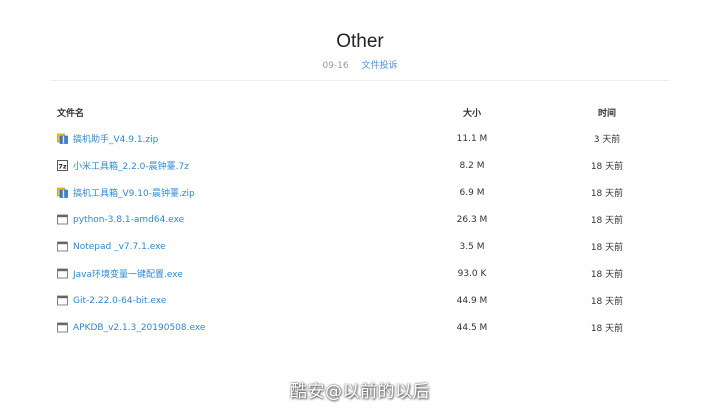  I want to click on table-row: APKDB_v2.1.3_20190508.exe 44.5 M 18 天前, so click(360, 327).